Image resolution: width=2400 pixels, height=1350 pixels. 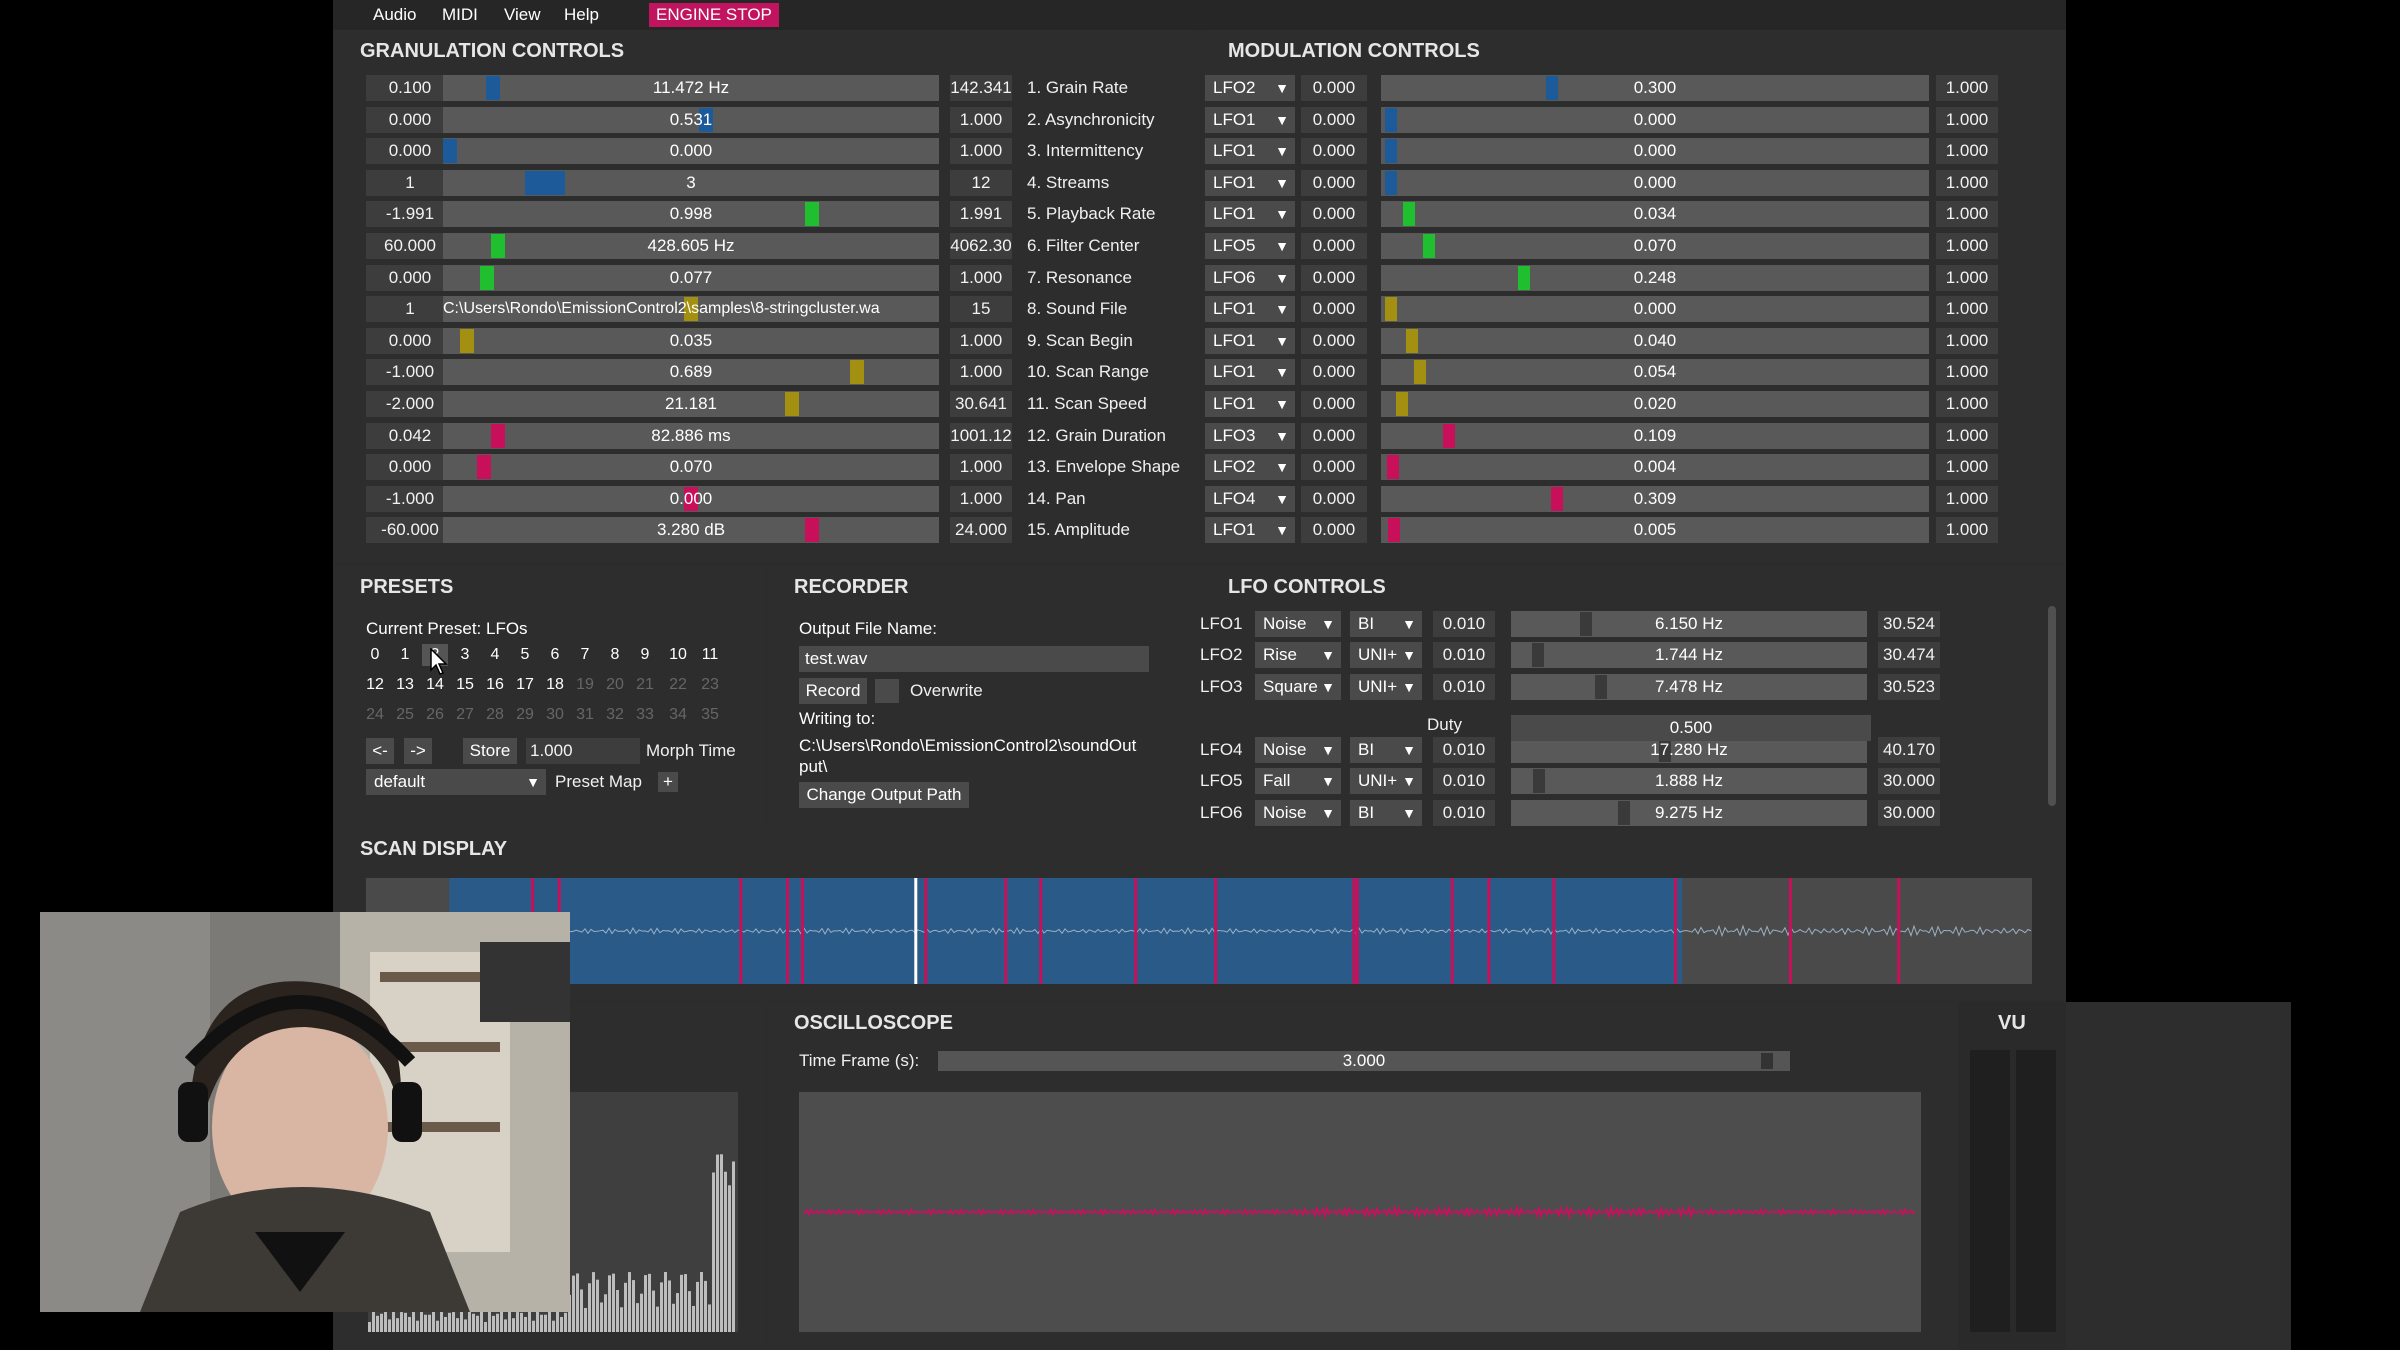 I want to click on preset-slot-button: 20, so click(x=615, y=685).